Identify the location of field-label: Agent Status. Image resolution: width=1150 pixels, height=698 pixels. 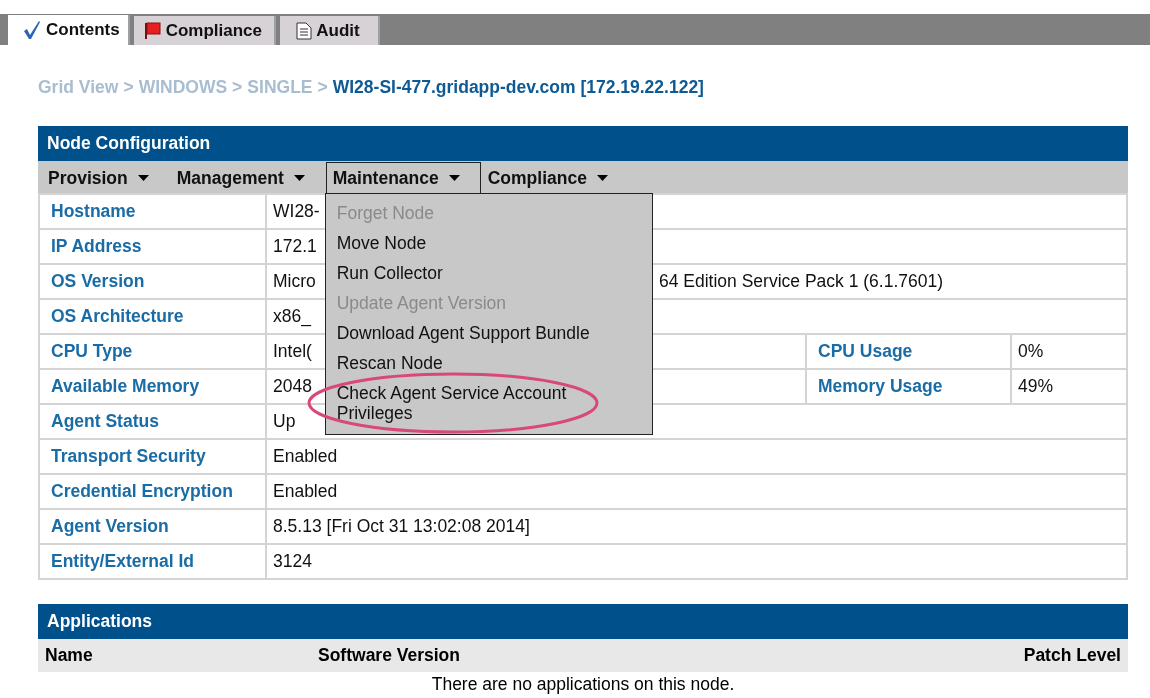
(152, 421).